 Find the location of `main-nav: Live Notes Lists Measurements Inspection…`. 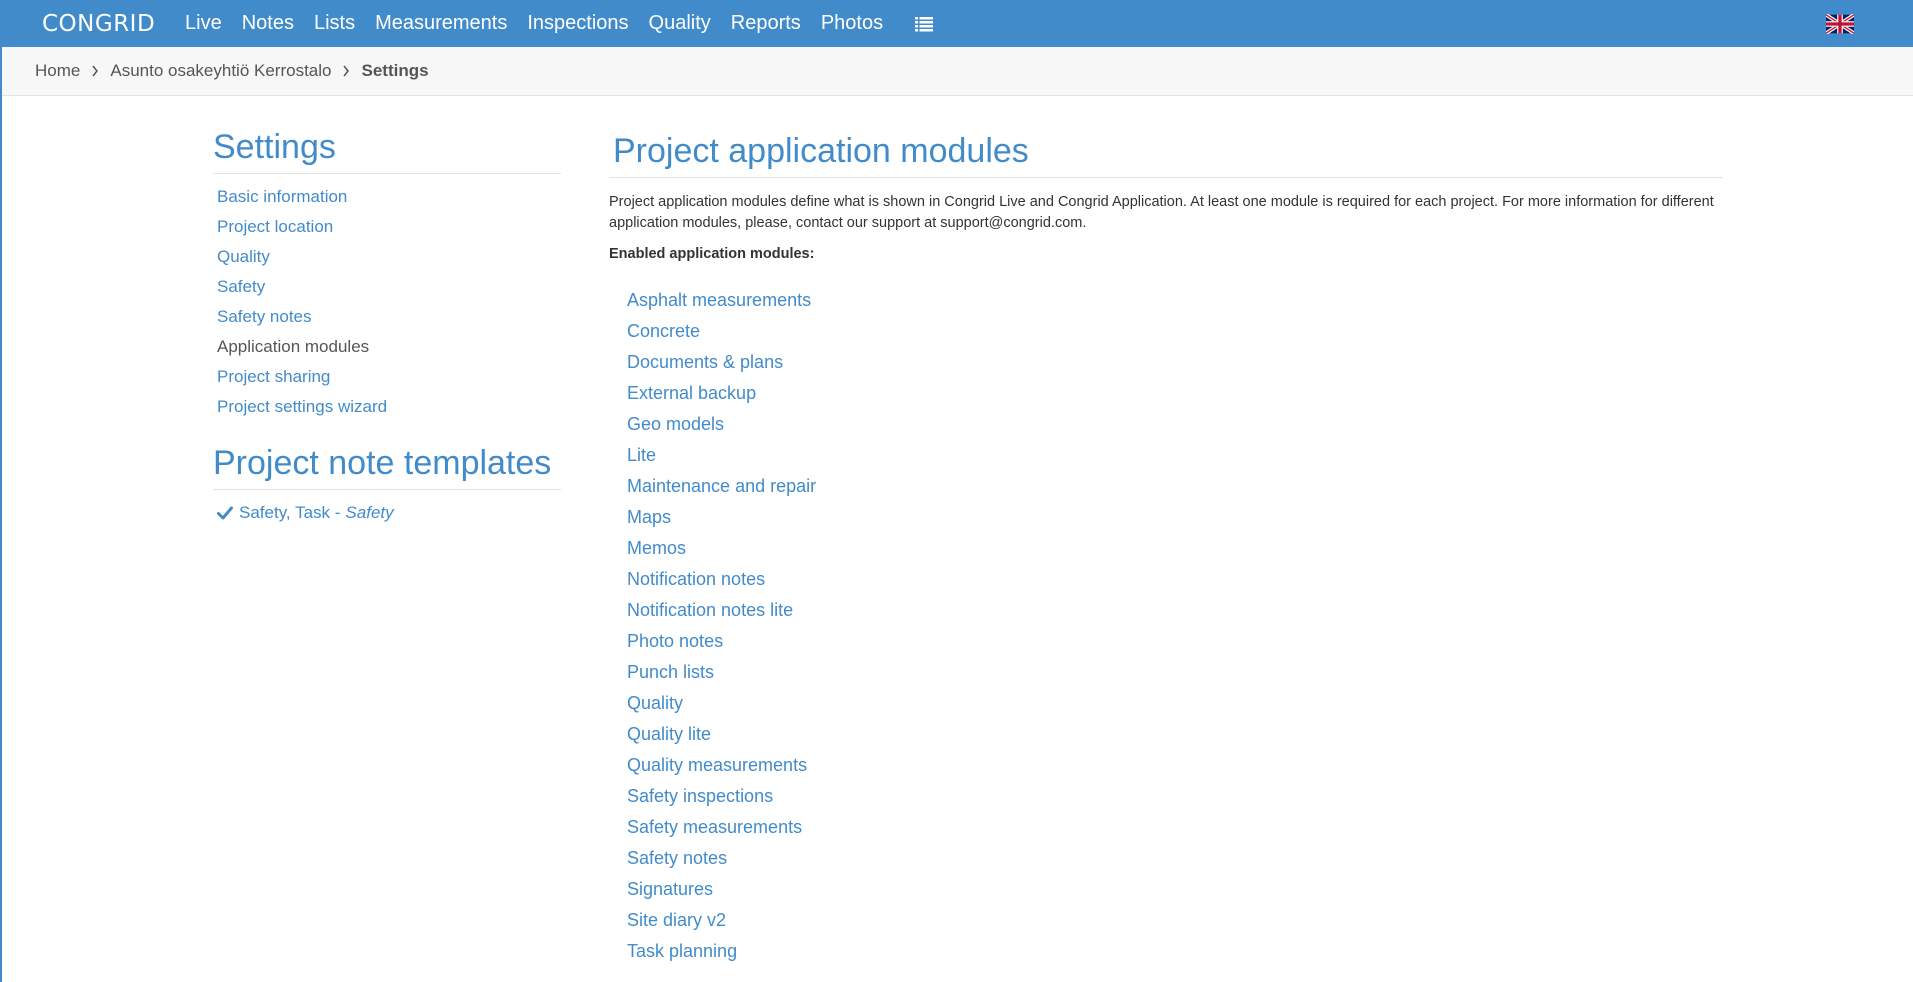

main-nav: Live Notes Lists Measurements Inspection… is located at coordinates (559, 23).